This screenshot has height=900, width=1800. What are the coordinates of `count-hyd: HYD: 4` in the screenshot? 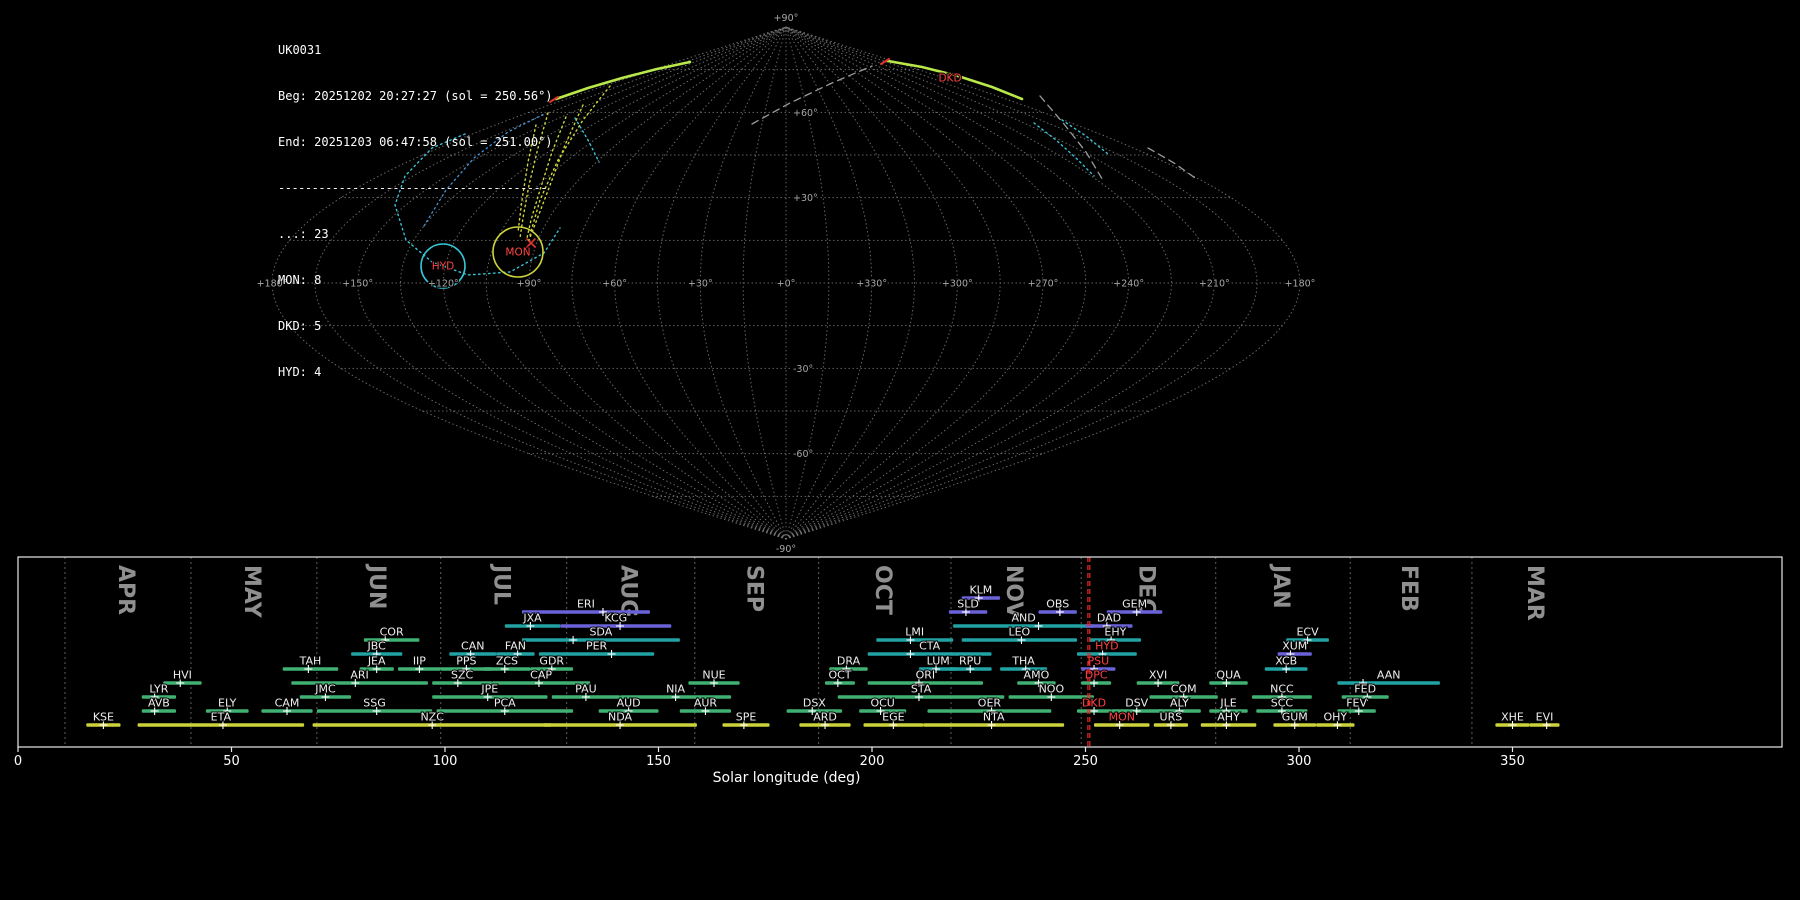 It's located at (300, 372).